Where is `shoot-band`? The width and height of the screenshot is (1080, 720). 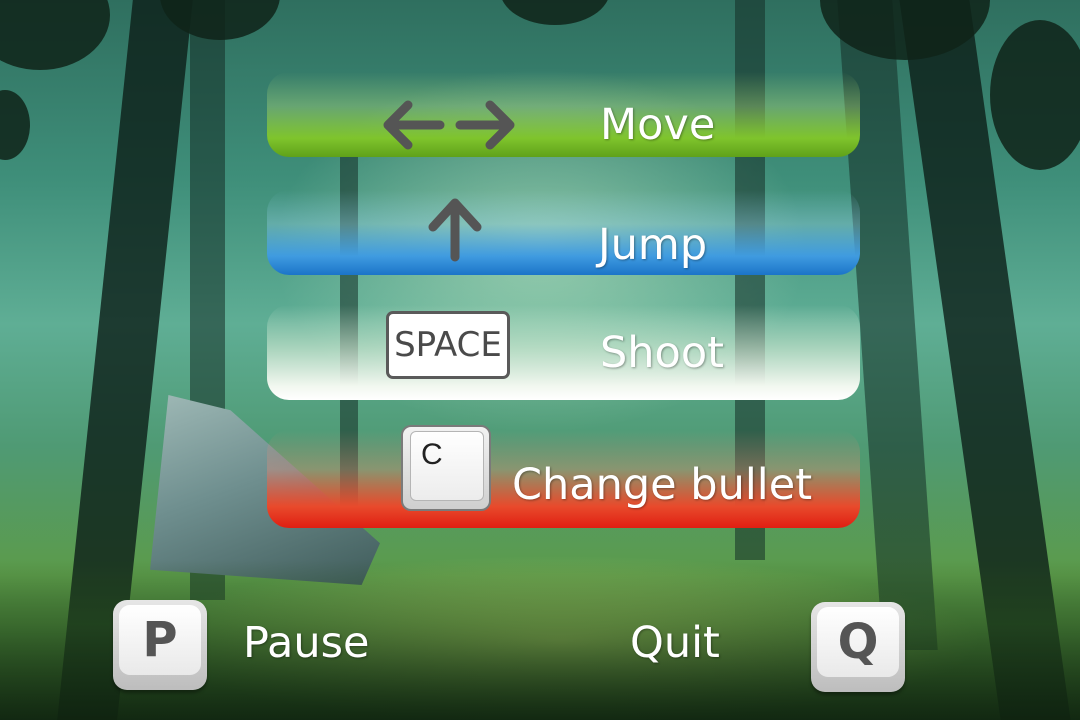
shoot-band is located at coordinates (563, 352).